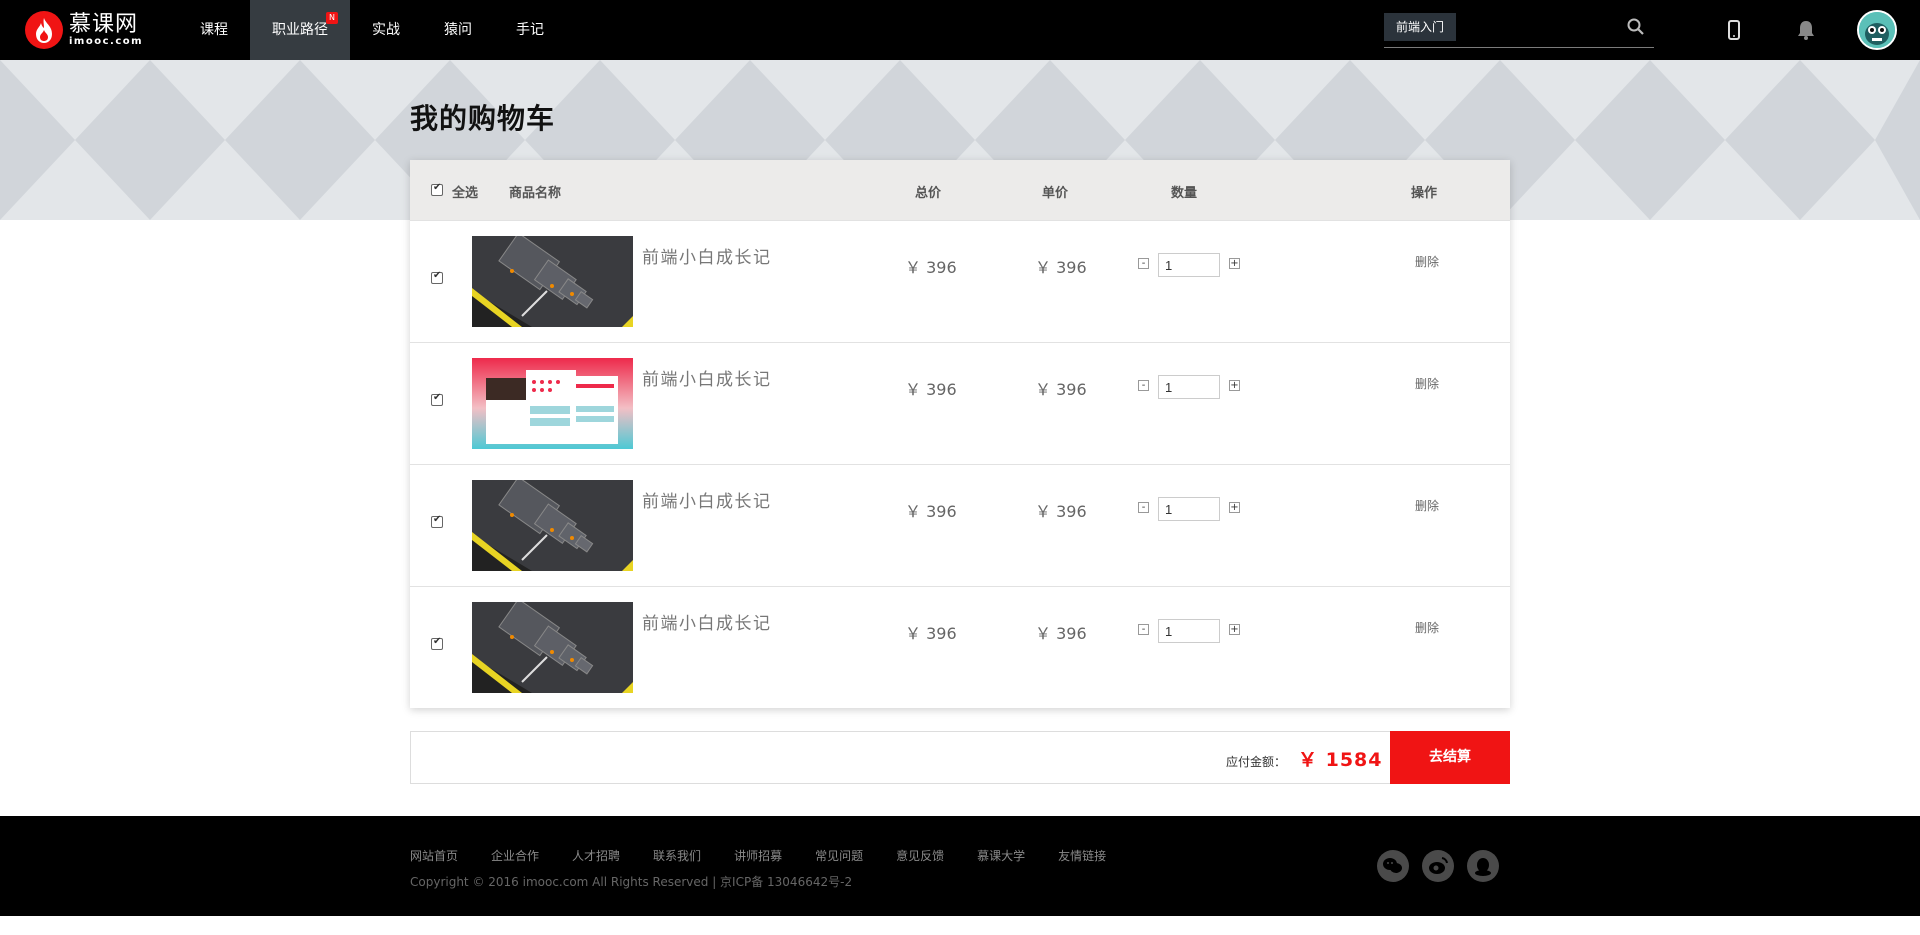  What do you see at coordinates (1636, 27) in the screenshot?
I see `search-icon` at bounding box center [1636, 27].